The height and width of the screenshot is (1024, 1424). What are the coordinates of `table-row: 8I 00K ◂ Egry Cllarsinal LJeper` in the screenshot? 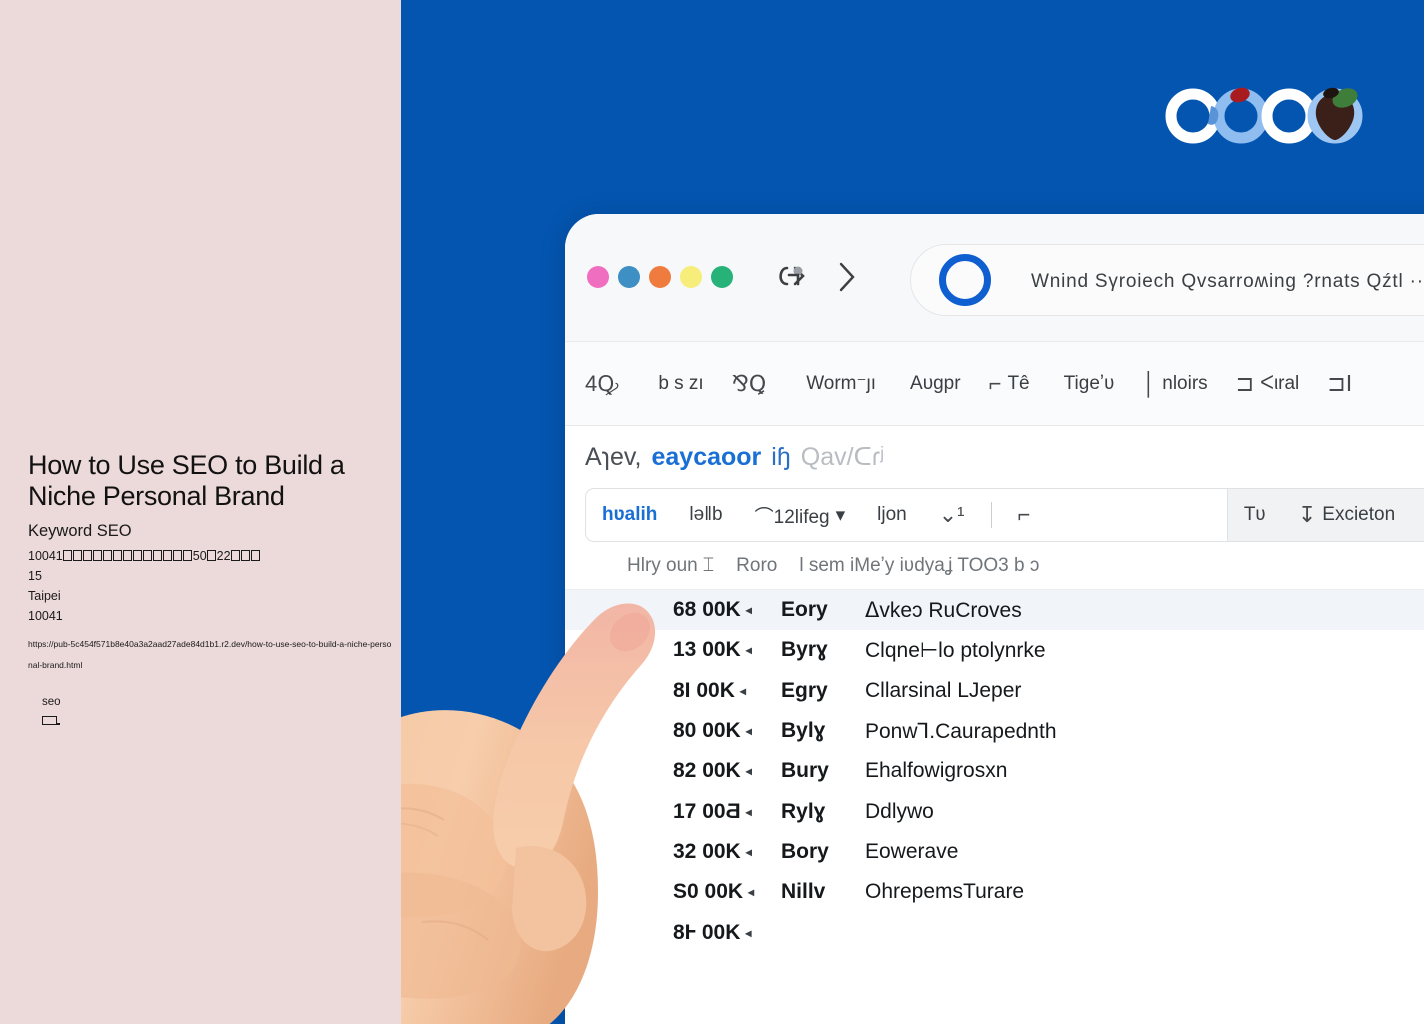 It's located at (994, 691).